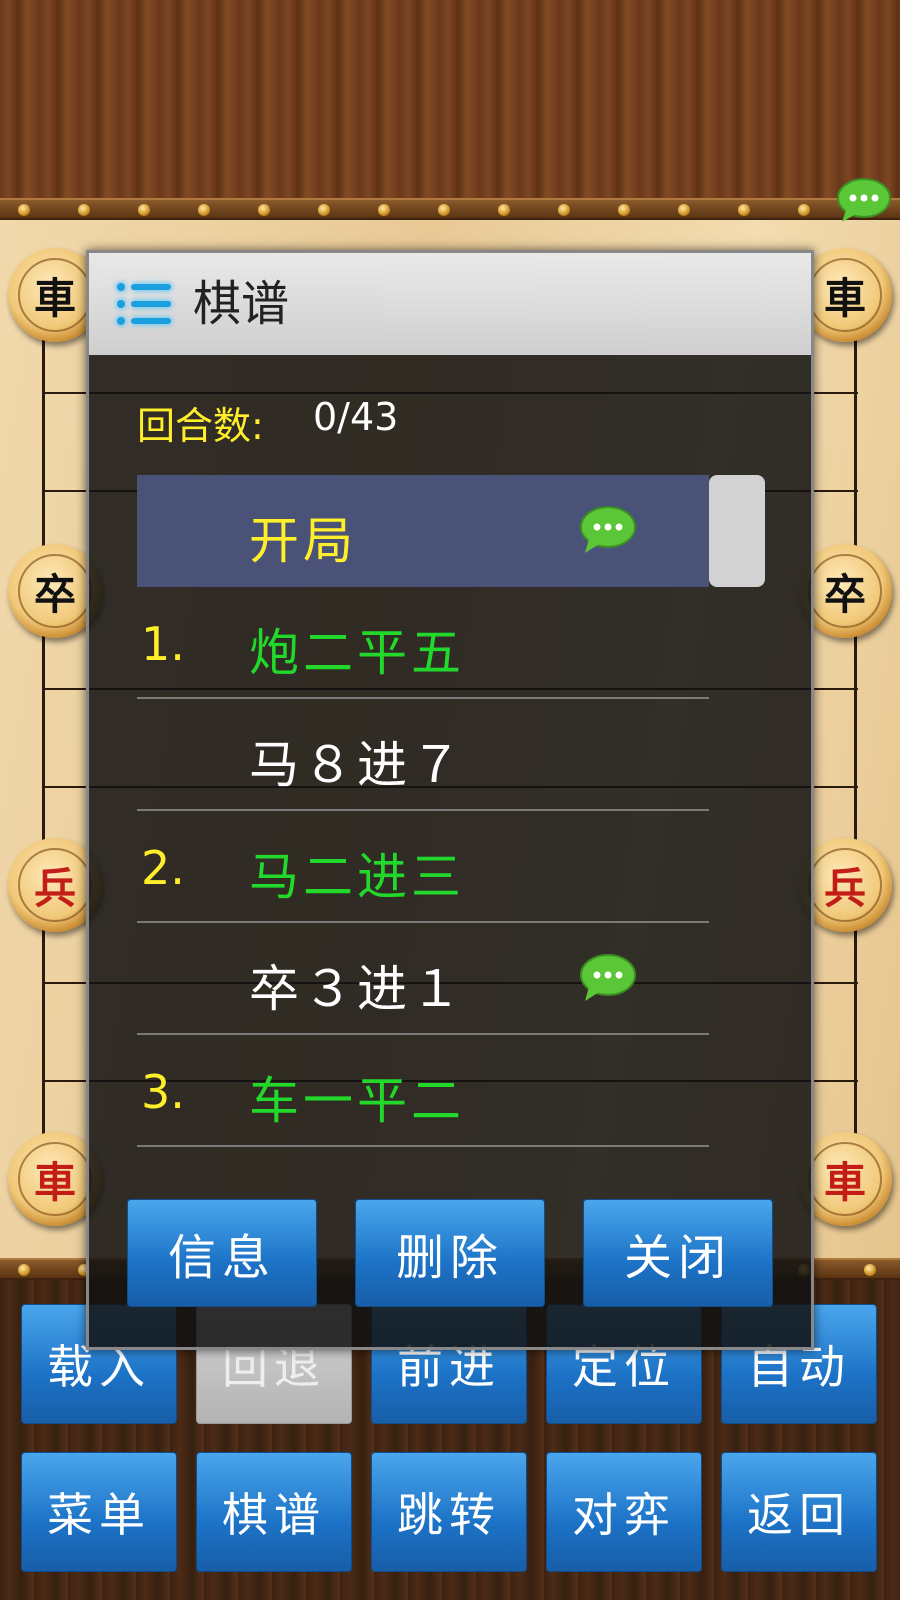 The height and width of the screenshot is (1600, 900). Describe the element at coordinates (737, 531) in the screenshot. I see `scrollbar-thumb` at that location.